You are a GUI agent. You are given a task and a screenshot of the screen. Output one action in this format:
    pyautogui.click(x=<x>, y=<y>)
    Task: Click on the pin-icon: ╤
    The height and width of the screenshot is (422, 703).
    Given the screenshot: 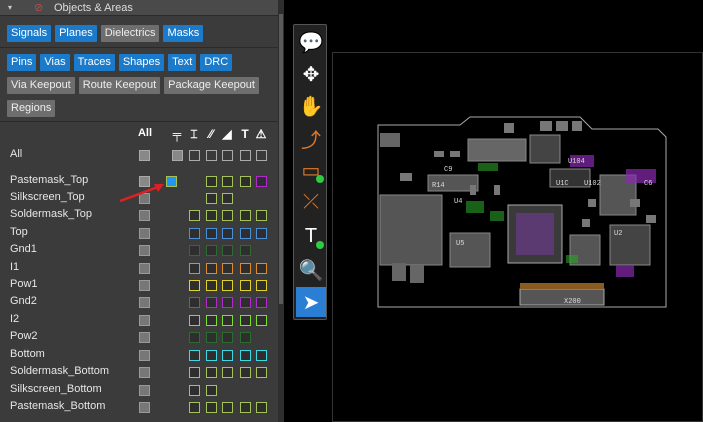 What is the action you would take?
    pyautogui.click(x=177, y=134)
    